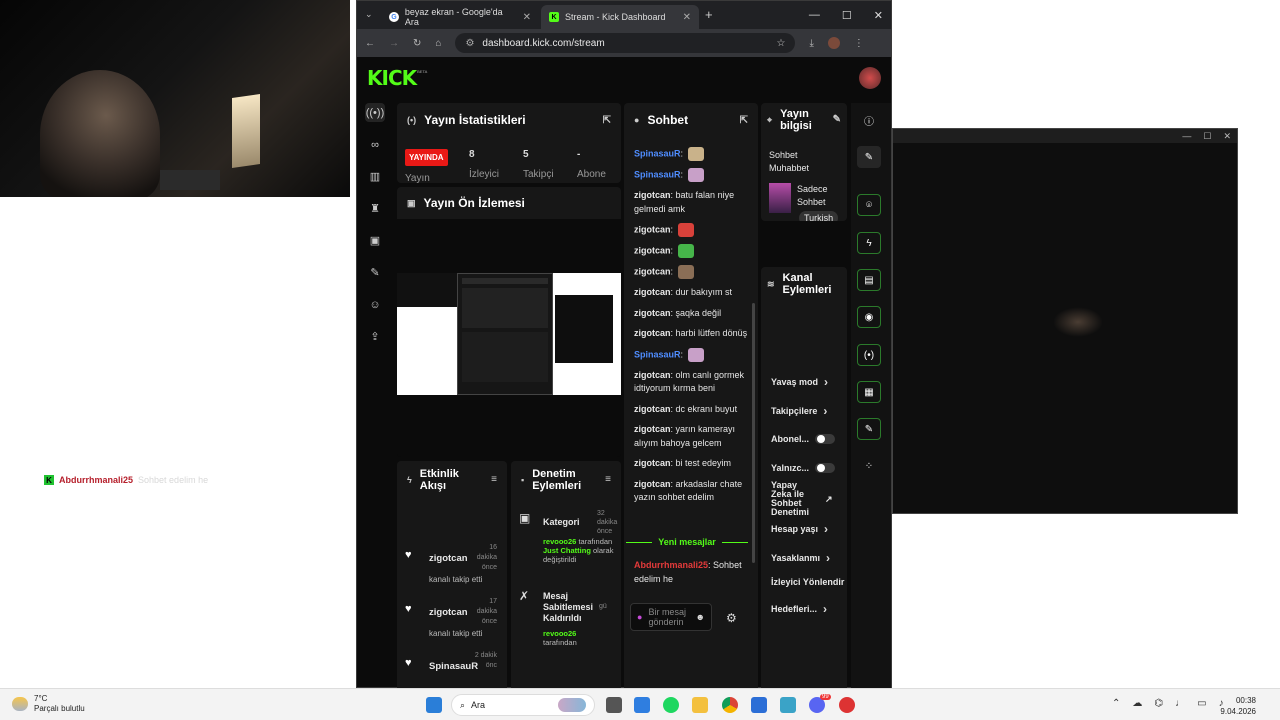  What do you see at coordinates (460, 17) in the screenshot?
I see `tab-google: G beyaz ekran - Google'da Ara ✕` at bounding box center [460, 17].